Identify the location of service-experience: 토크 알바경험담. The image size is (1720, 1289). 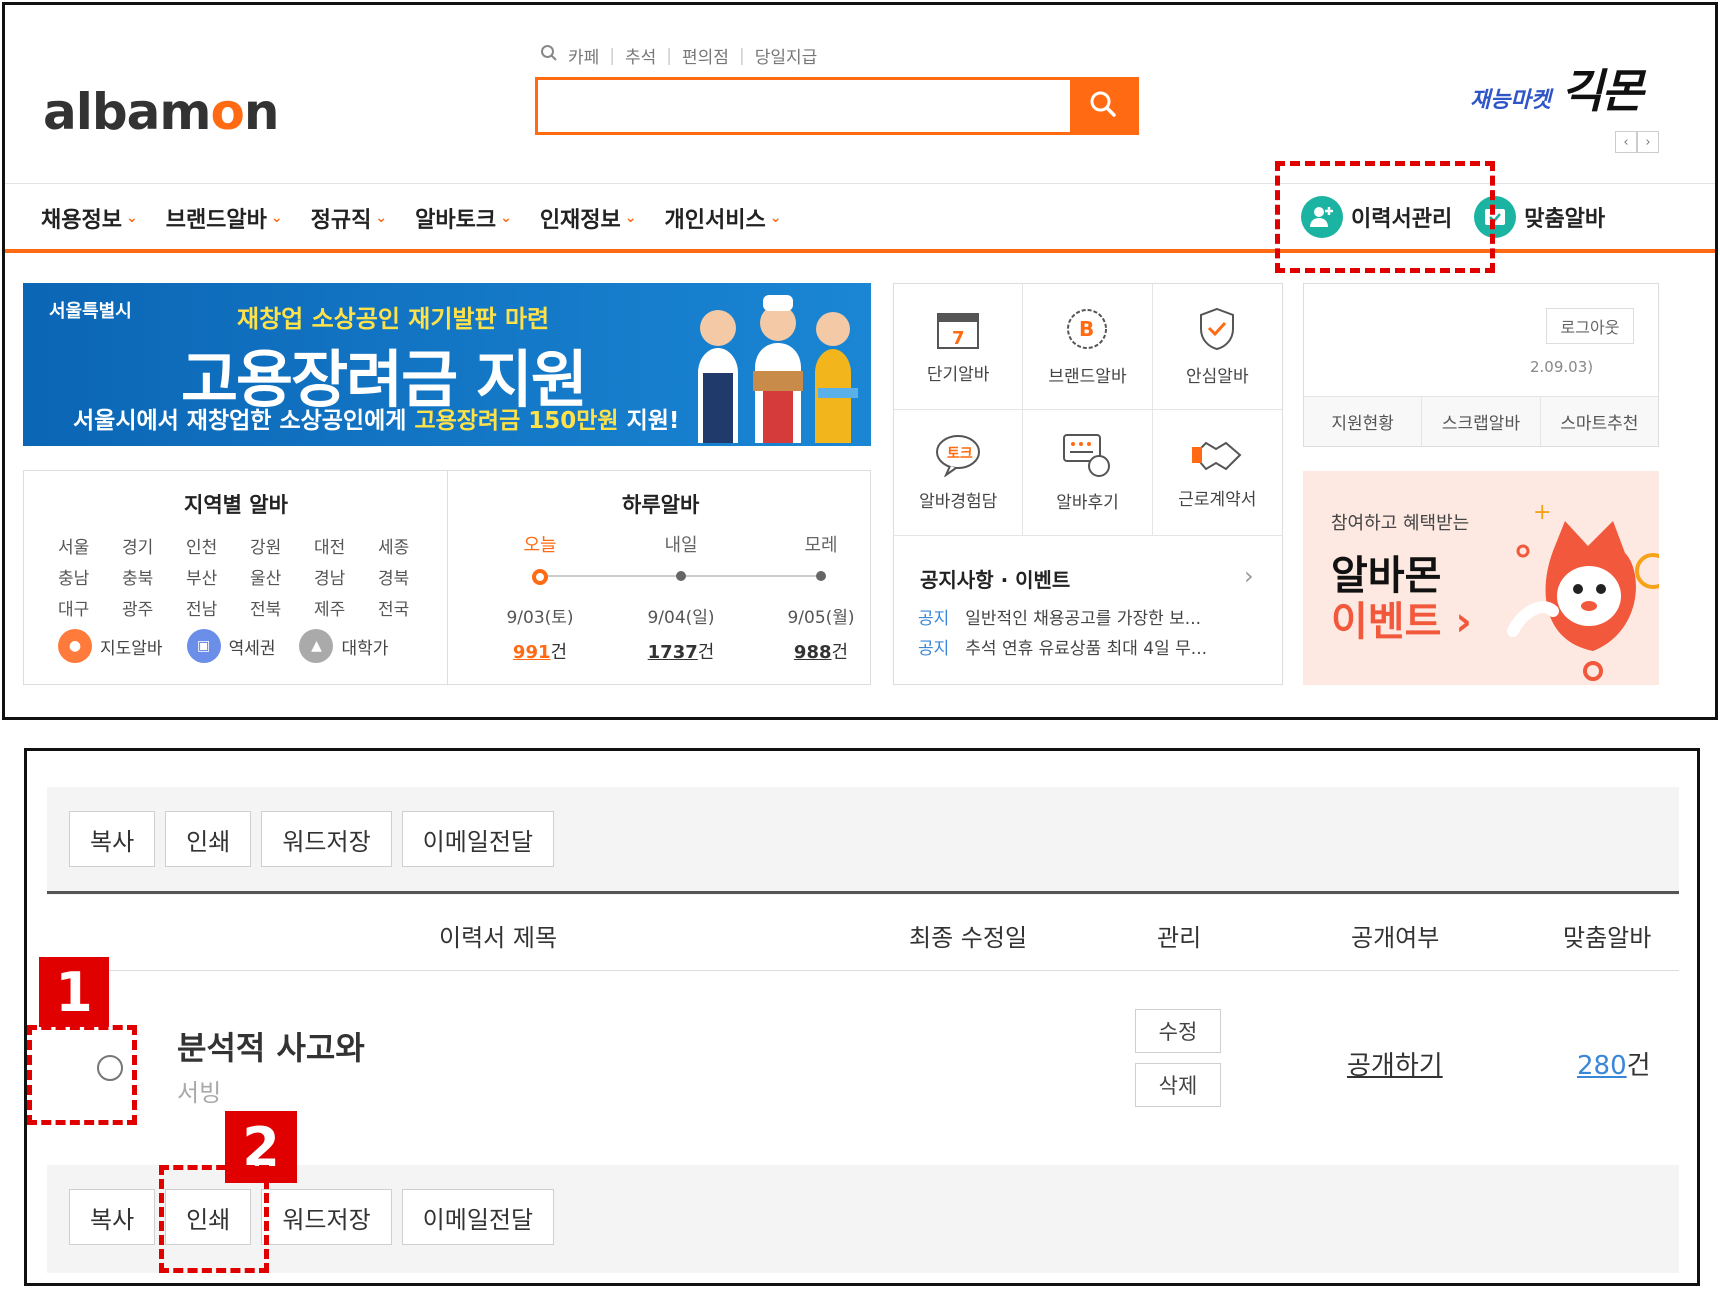
(959, 473).